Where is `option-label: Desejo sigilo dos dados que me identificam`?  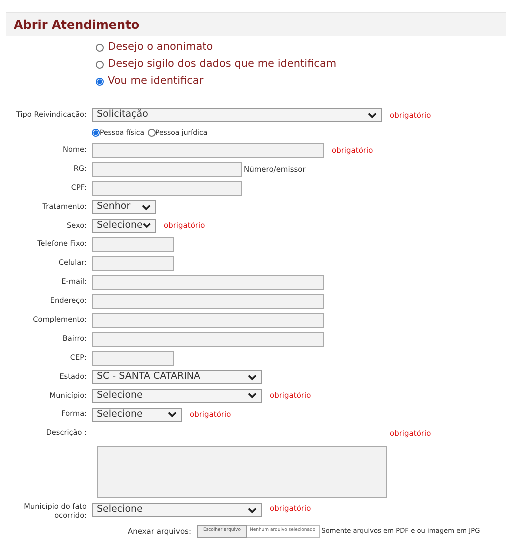 option-label: Desejo sigilo dos dados que me identificam is located at coordinates (222, 64).